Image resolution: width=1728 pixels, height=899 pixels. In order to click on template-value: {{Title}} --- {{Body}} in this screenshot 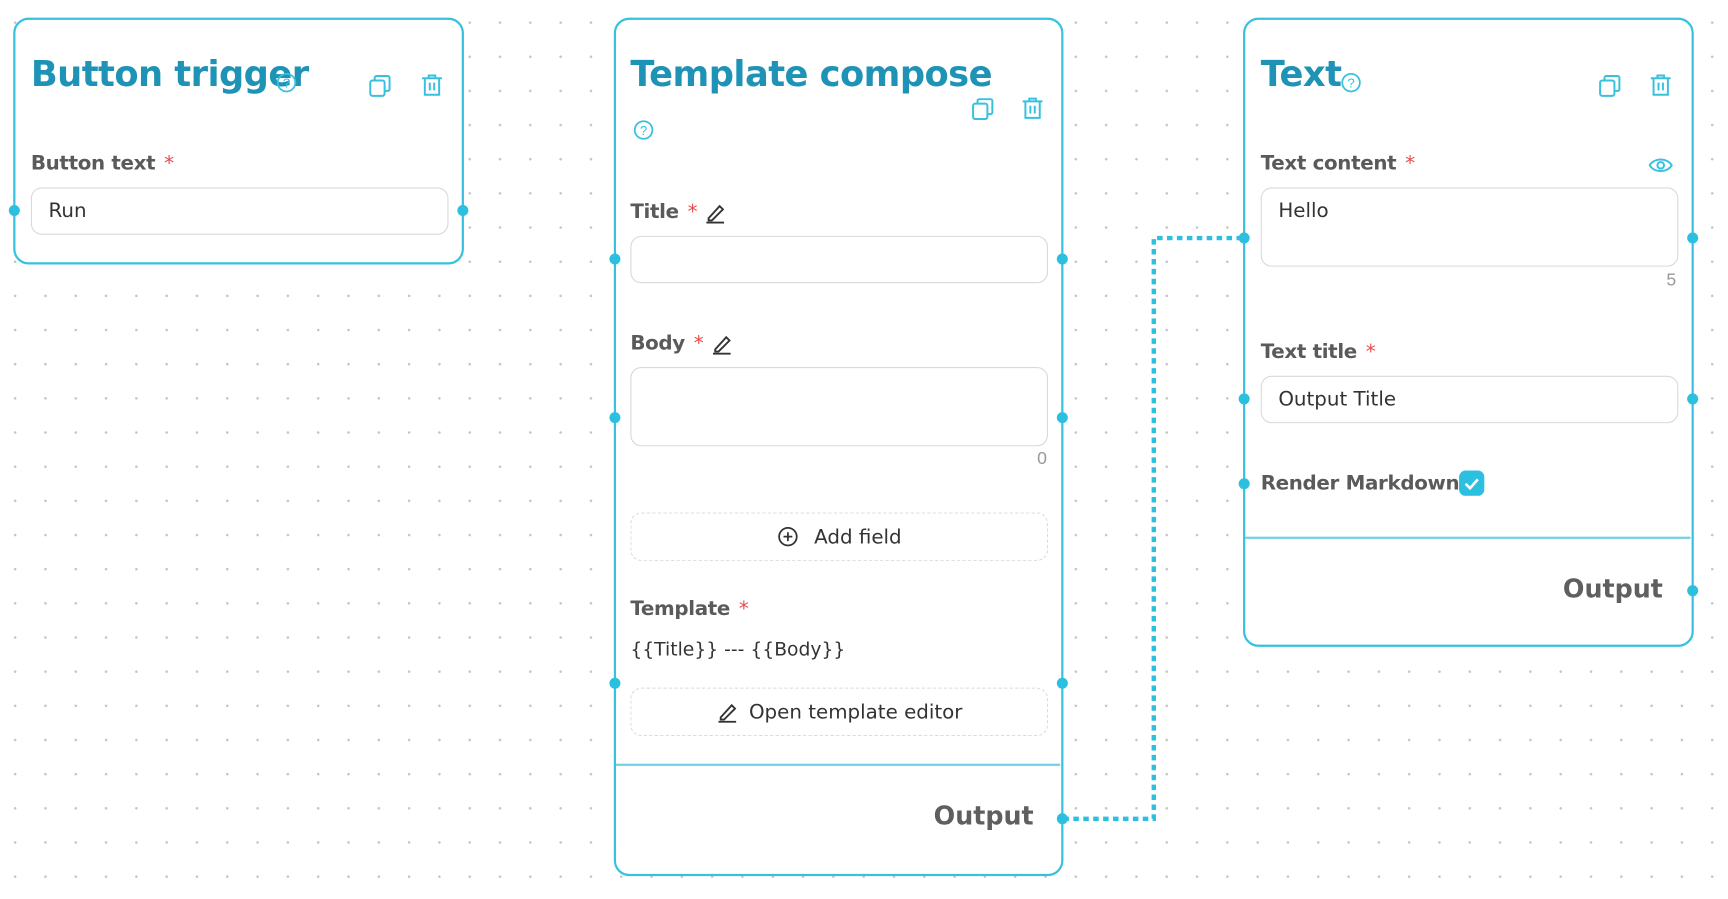, I will do `click(738, 650)`.